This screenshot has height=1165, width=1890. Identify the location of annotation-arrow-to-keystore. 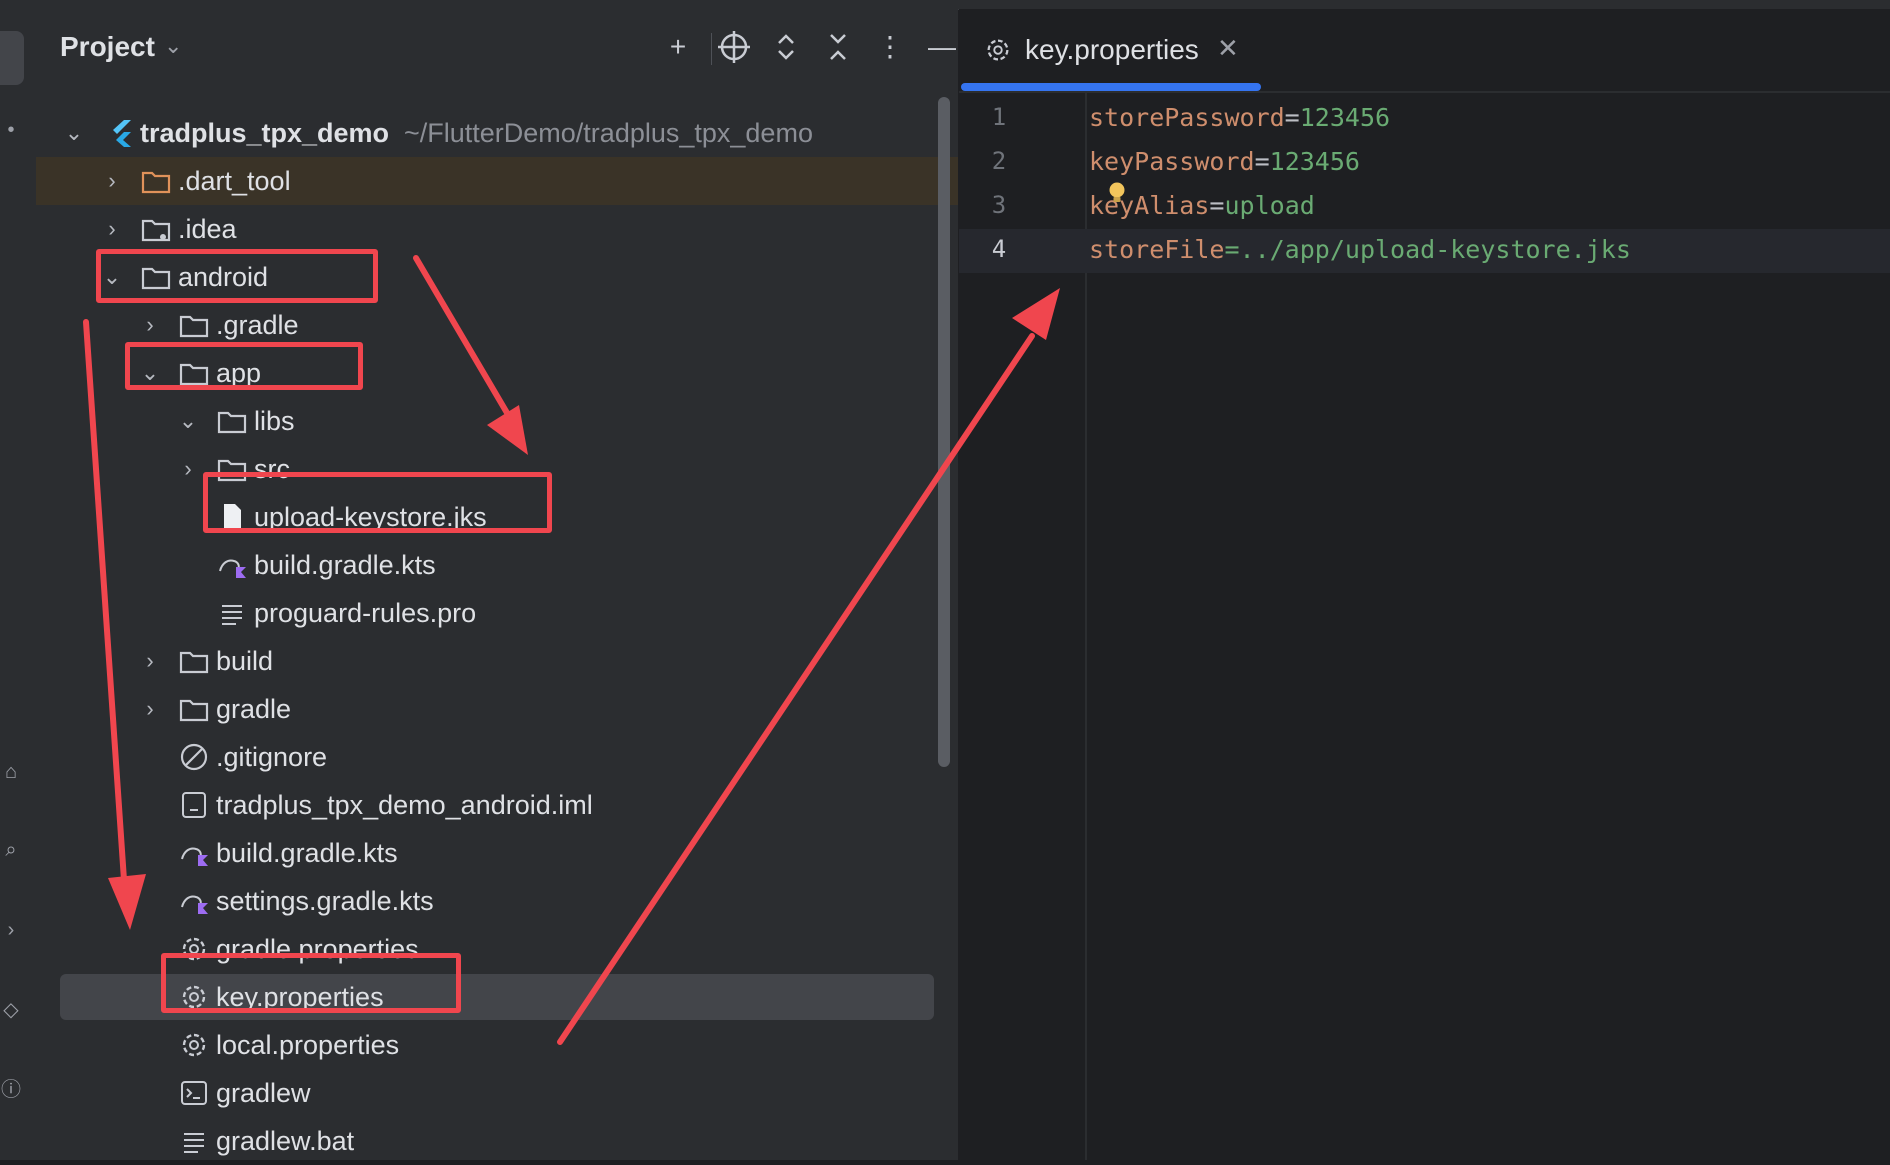
(470, 355).